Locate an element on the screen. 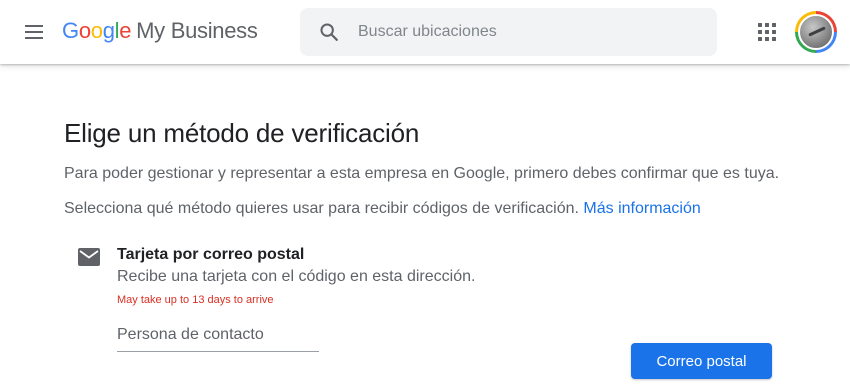  apps-grid-icon is located at coordinates (767, 32).